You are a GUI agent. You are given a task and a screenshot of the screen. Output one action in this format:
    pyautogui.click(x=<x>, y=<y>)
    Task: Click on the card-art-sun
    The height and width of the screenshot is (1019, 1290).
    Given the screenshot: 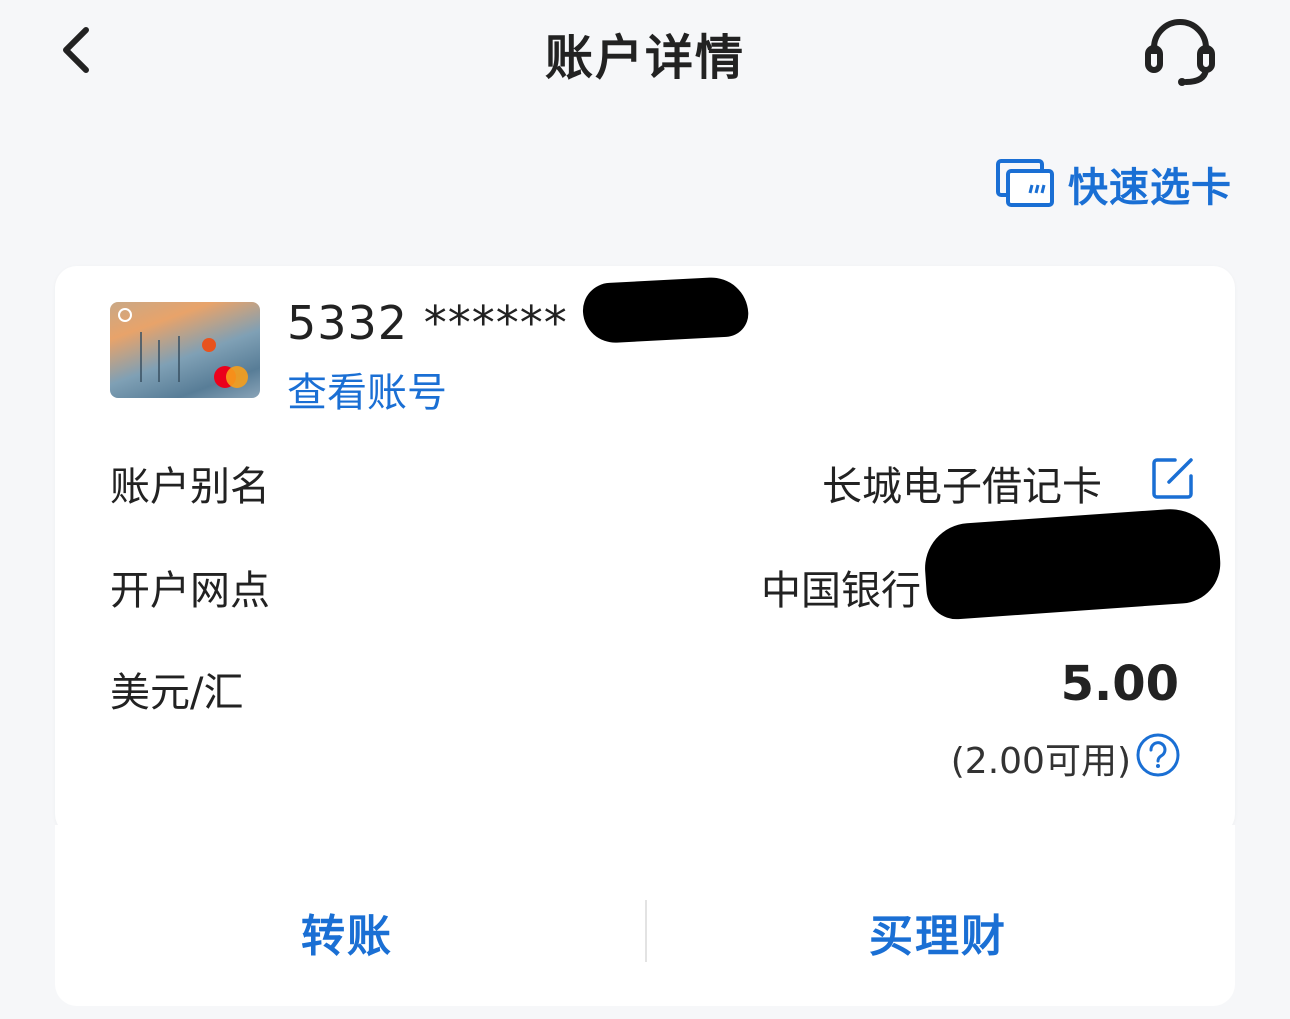 What is the action you would take?
    pyautogui.click(x=209, y=345)
    